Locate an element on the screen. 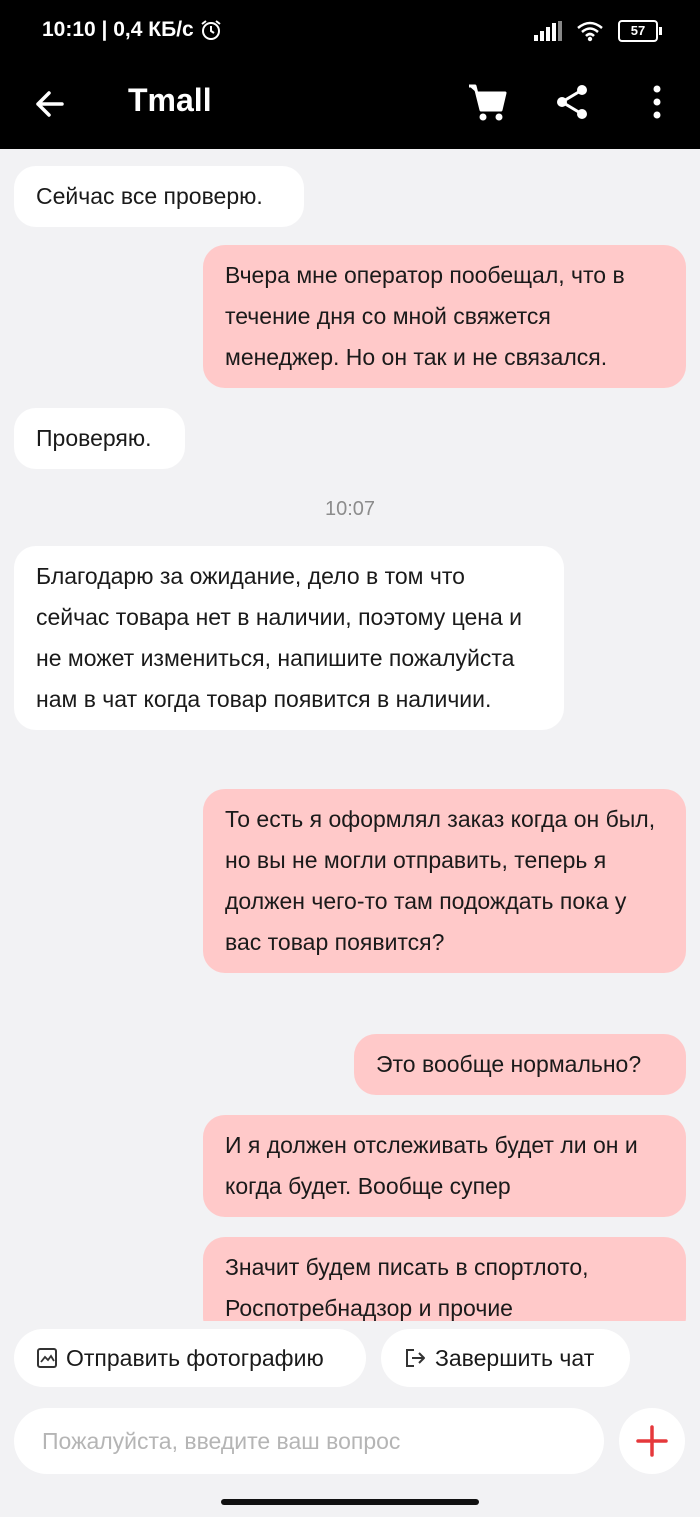 The image size is (700, 1517). back-arrow-icon is located at coordinates (50, 104).